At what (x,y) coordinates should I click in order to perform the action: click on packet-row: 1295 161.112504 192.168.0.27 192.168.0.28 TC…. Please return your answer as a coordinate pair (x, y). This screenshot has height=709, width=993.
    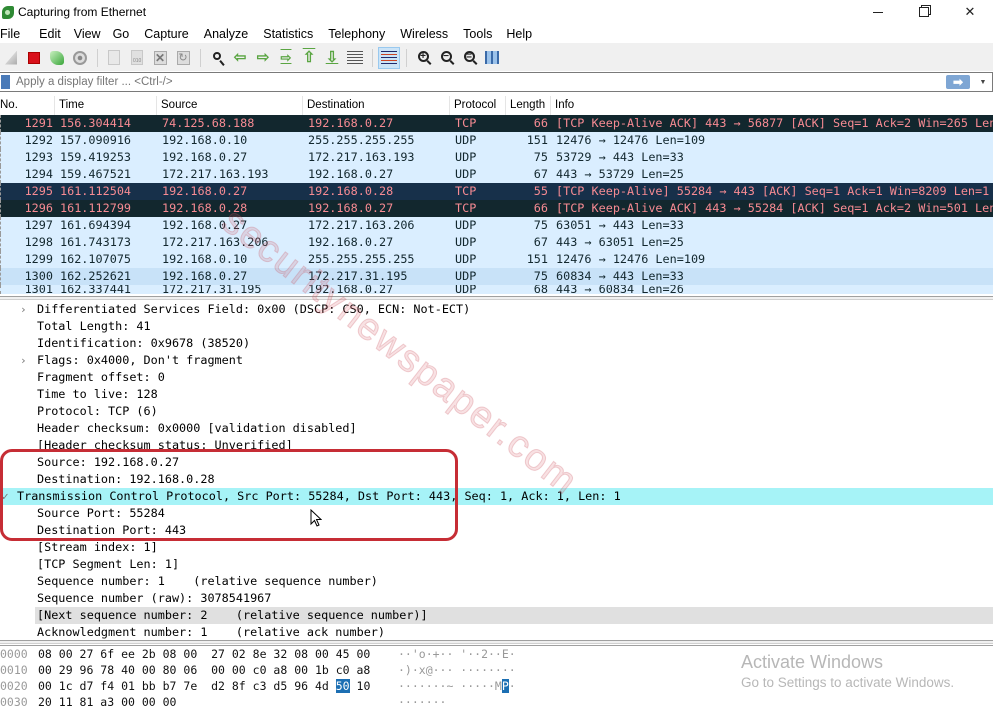
    Looking at the image, I should click on (496, 191).